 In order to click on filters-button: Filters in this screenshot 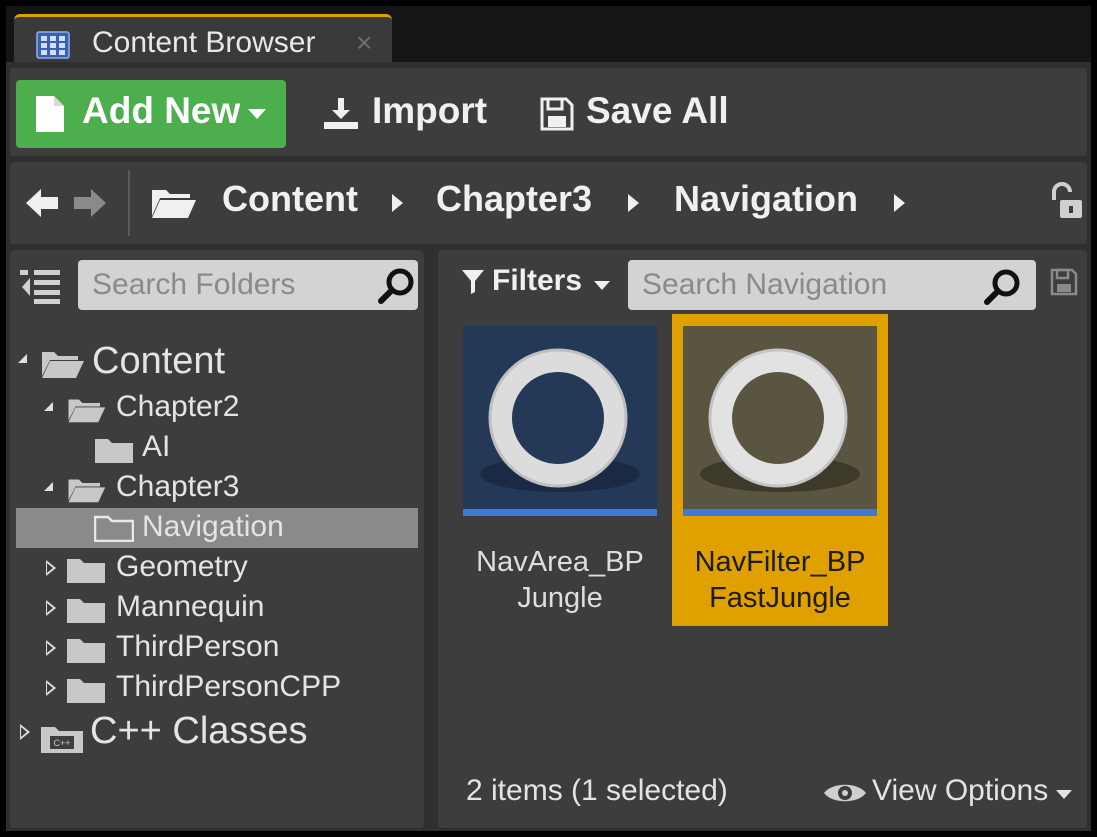, I will do `click(537, 284)`.